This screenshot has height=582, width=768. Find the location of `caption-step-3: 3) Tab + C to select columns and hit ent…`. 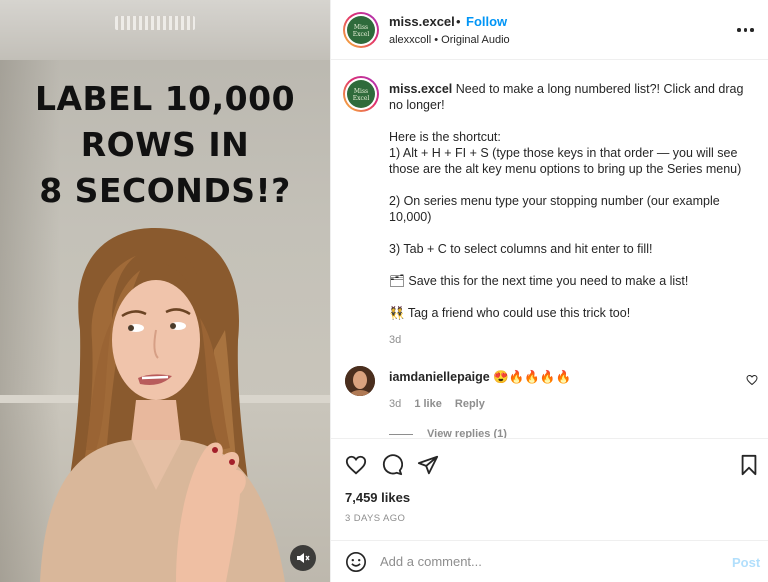

caption-step-3: 3) Tab + C to select columns and hit ent… is located at coordinates (521, 249).